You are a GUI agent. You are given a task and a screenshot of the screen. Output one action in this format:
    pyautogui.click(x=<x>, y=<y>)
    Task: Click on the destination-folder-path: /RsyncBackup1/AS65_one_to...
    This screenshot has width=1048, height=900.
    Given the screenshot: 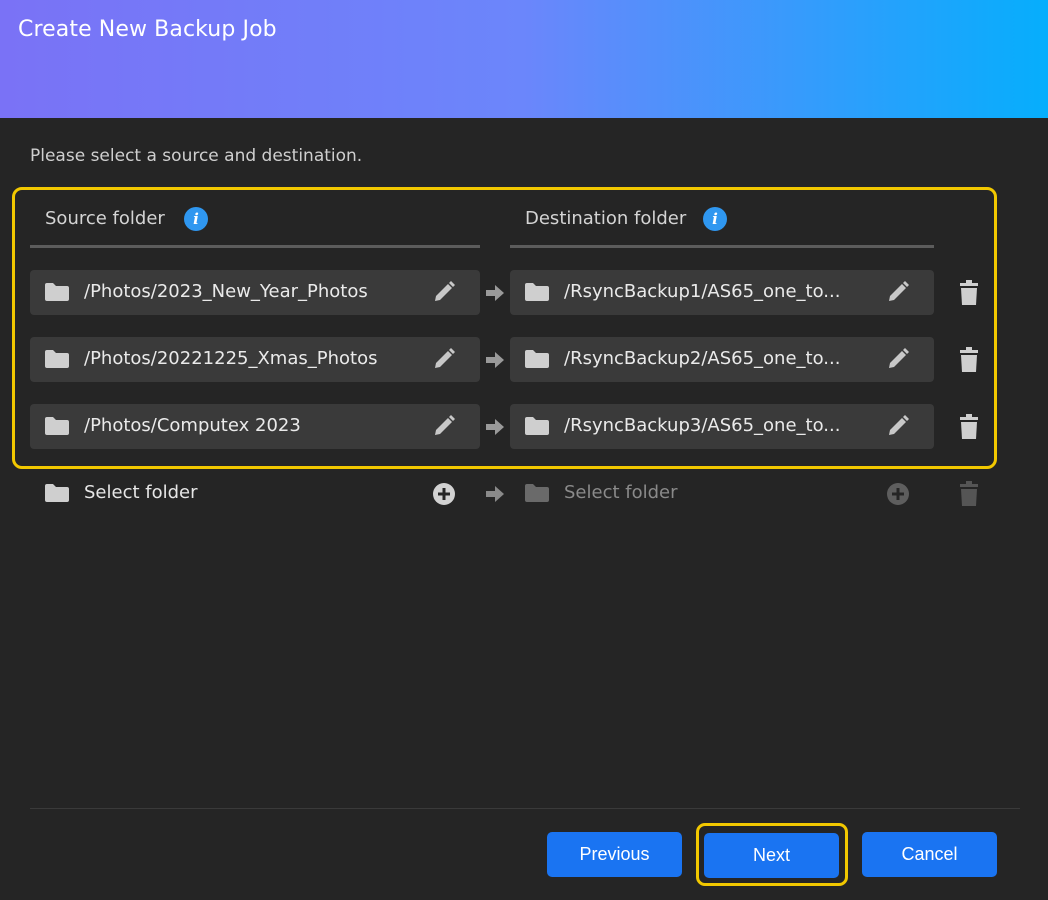 What is the action you would take?
    pyautogui.click(x=702, y=291)
    